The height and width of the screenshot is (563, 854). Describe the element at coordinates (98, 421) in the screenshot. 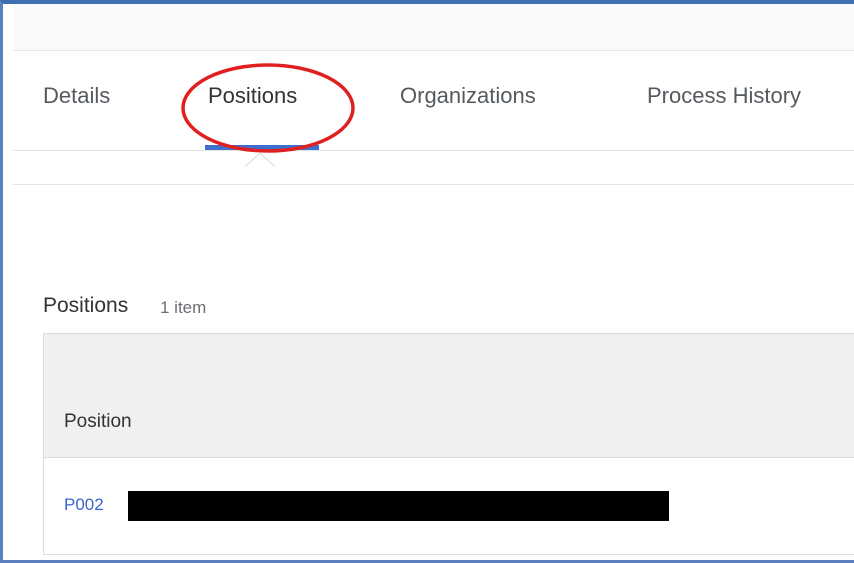

I see `column-header-position: Position` at that location.